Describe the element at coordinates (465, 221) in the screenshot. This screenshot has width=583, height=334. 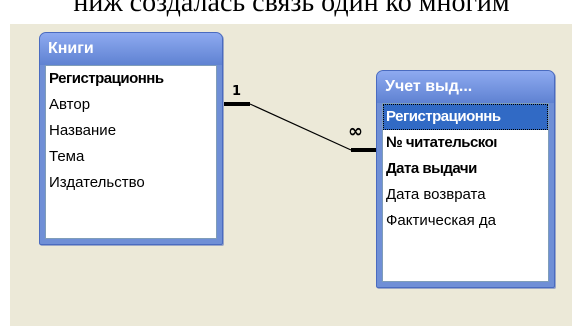
I see `field-issues-actual-date: Фактическая да` at that location.